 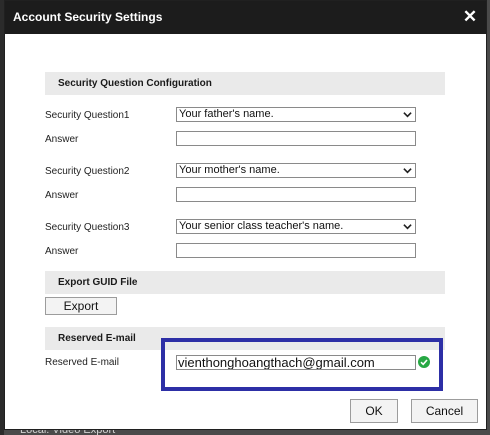 What do you see at coordinates (296, 250) in the screenshot?
I see `answer3-input` at bounding box center [296, 250].